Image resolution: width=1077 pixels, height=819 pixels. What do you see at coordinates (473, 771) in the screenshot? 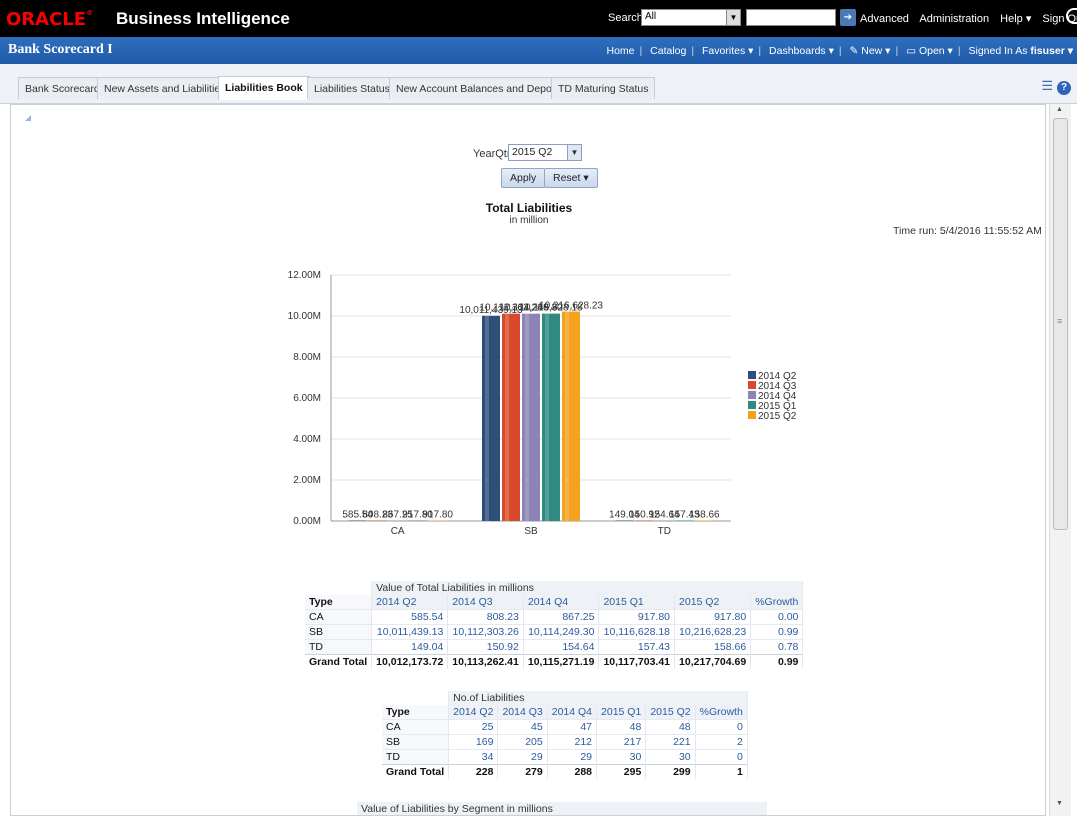
I see `table-cell: 228` at bounding box center [473, 771].